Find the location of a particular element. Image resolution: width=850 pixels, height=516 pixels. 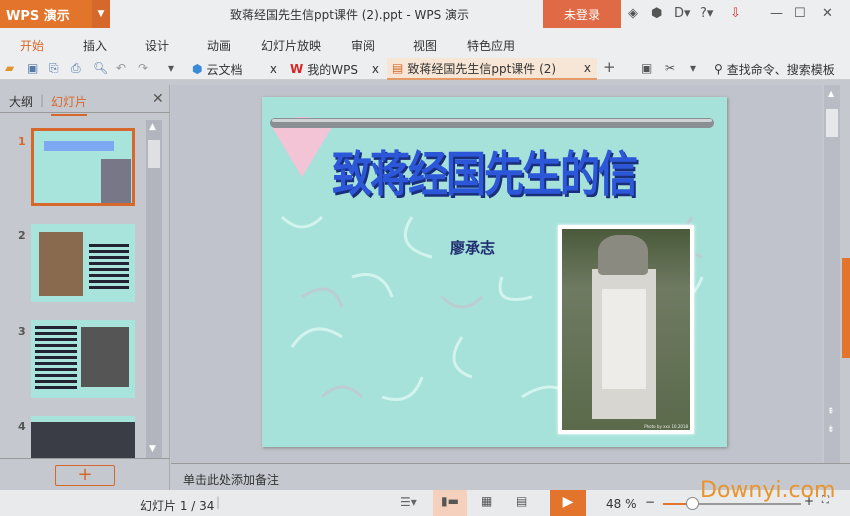

play-slideshow-button: ▶ is located at coordinates (568, 503).